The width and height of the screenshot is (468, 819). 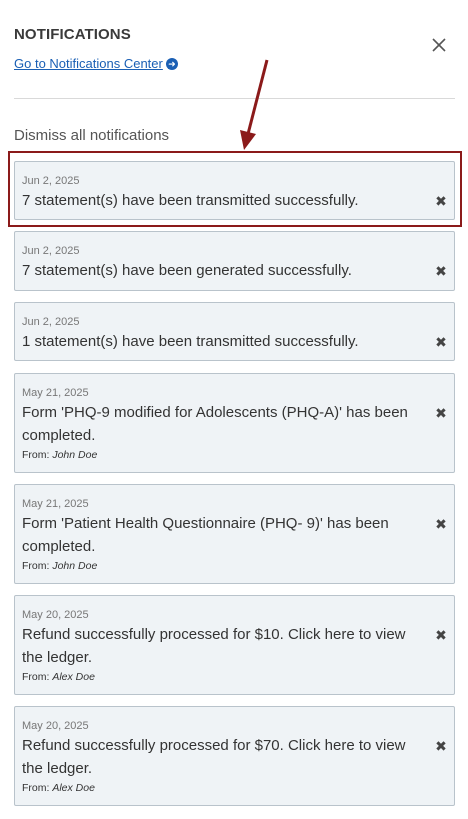 I want to click on close-button, so click(x=439, y=45).